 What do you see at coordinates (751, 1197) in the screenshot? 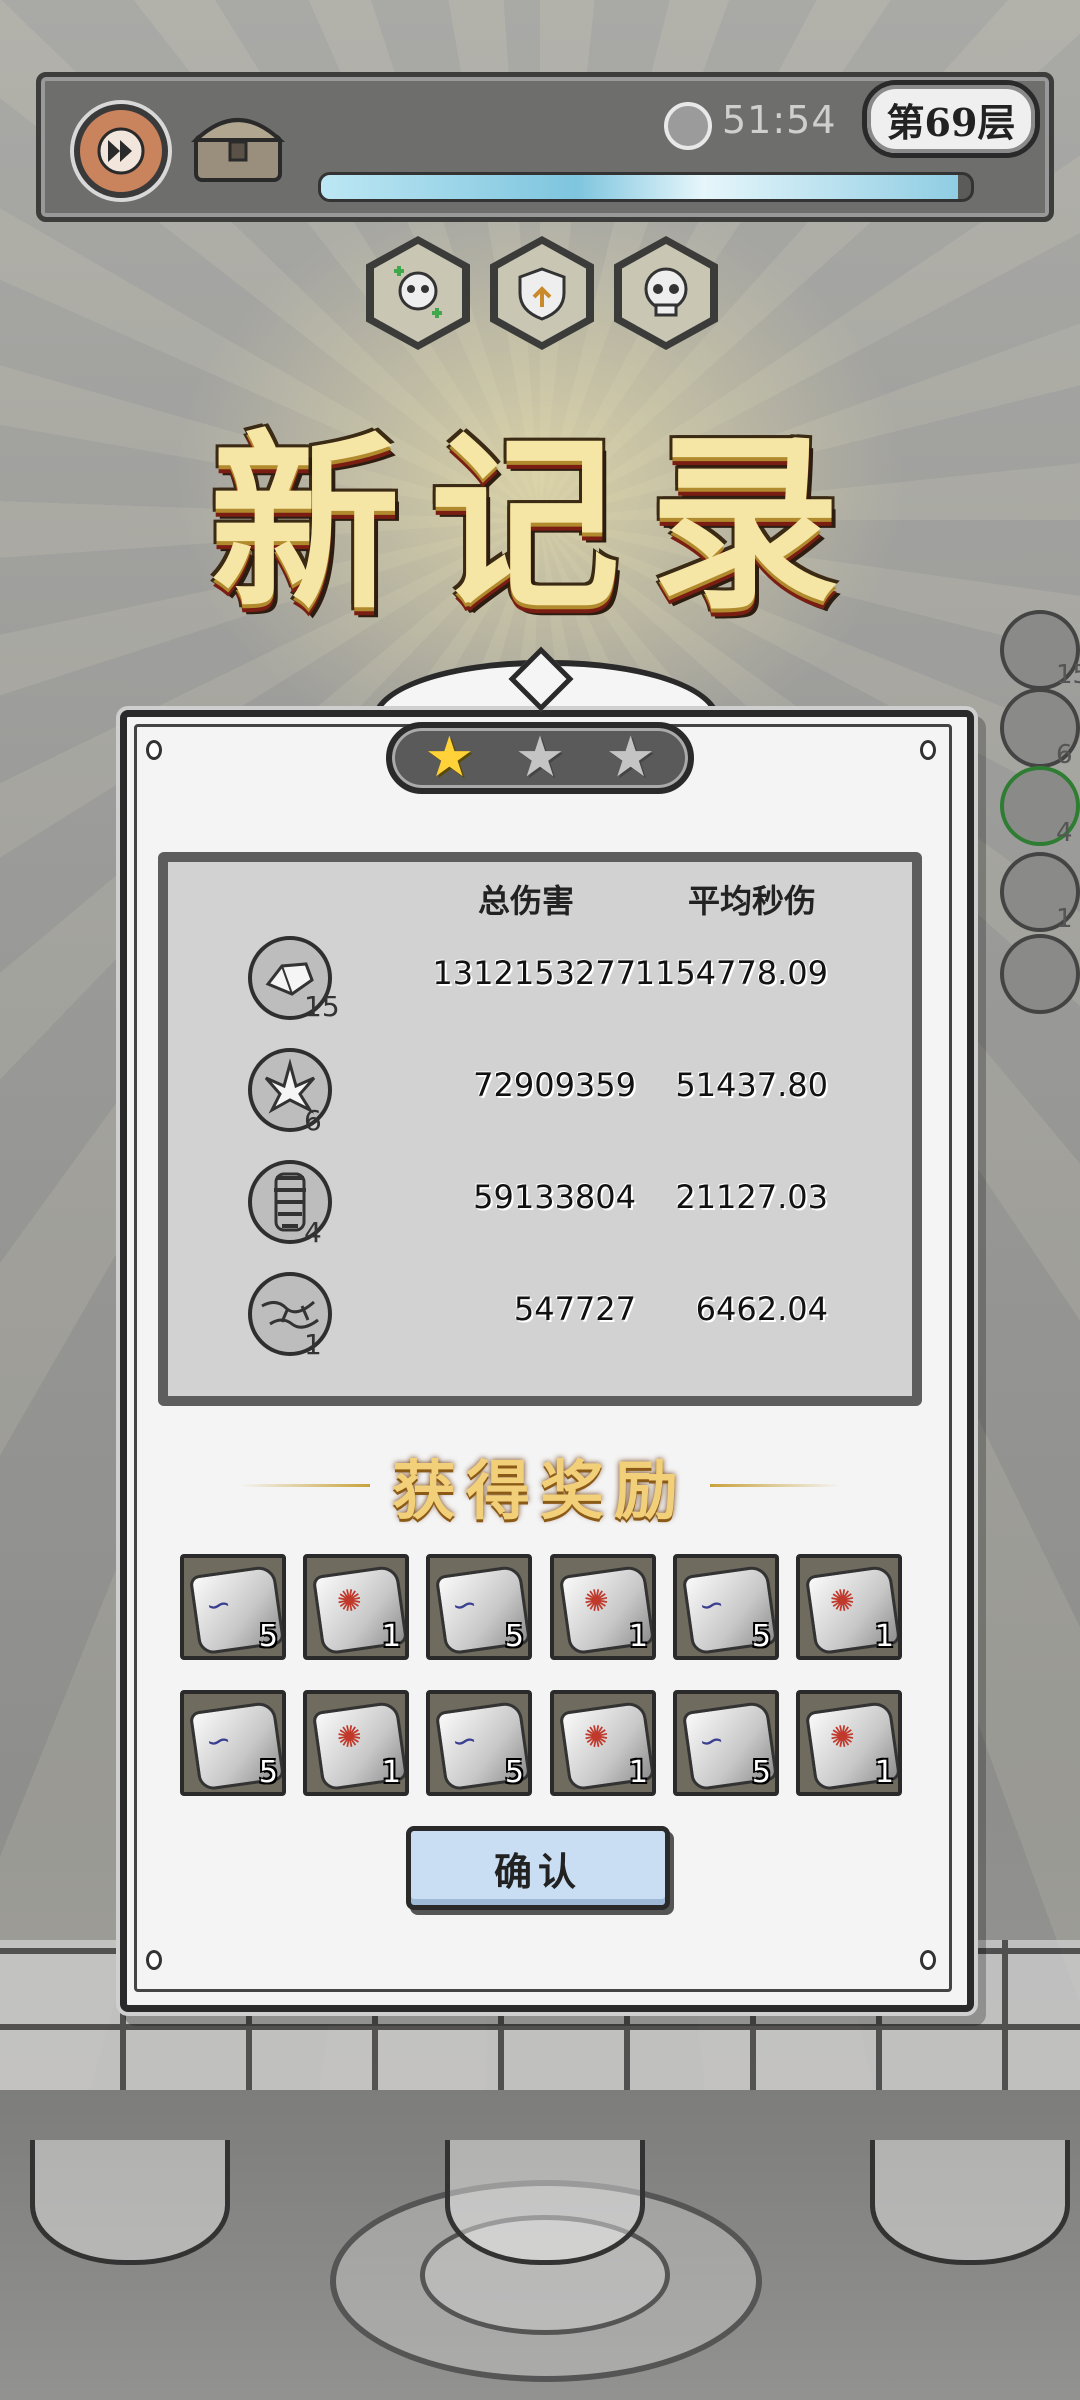
I see `avg-dps-value: 21127.03` at bounding box center [751, 1197].